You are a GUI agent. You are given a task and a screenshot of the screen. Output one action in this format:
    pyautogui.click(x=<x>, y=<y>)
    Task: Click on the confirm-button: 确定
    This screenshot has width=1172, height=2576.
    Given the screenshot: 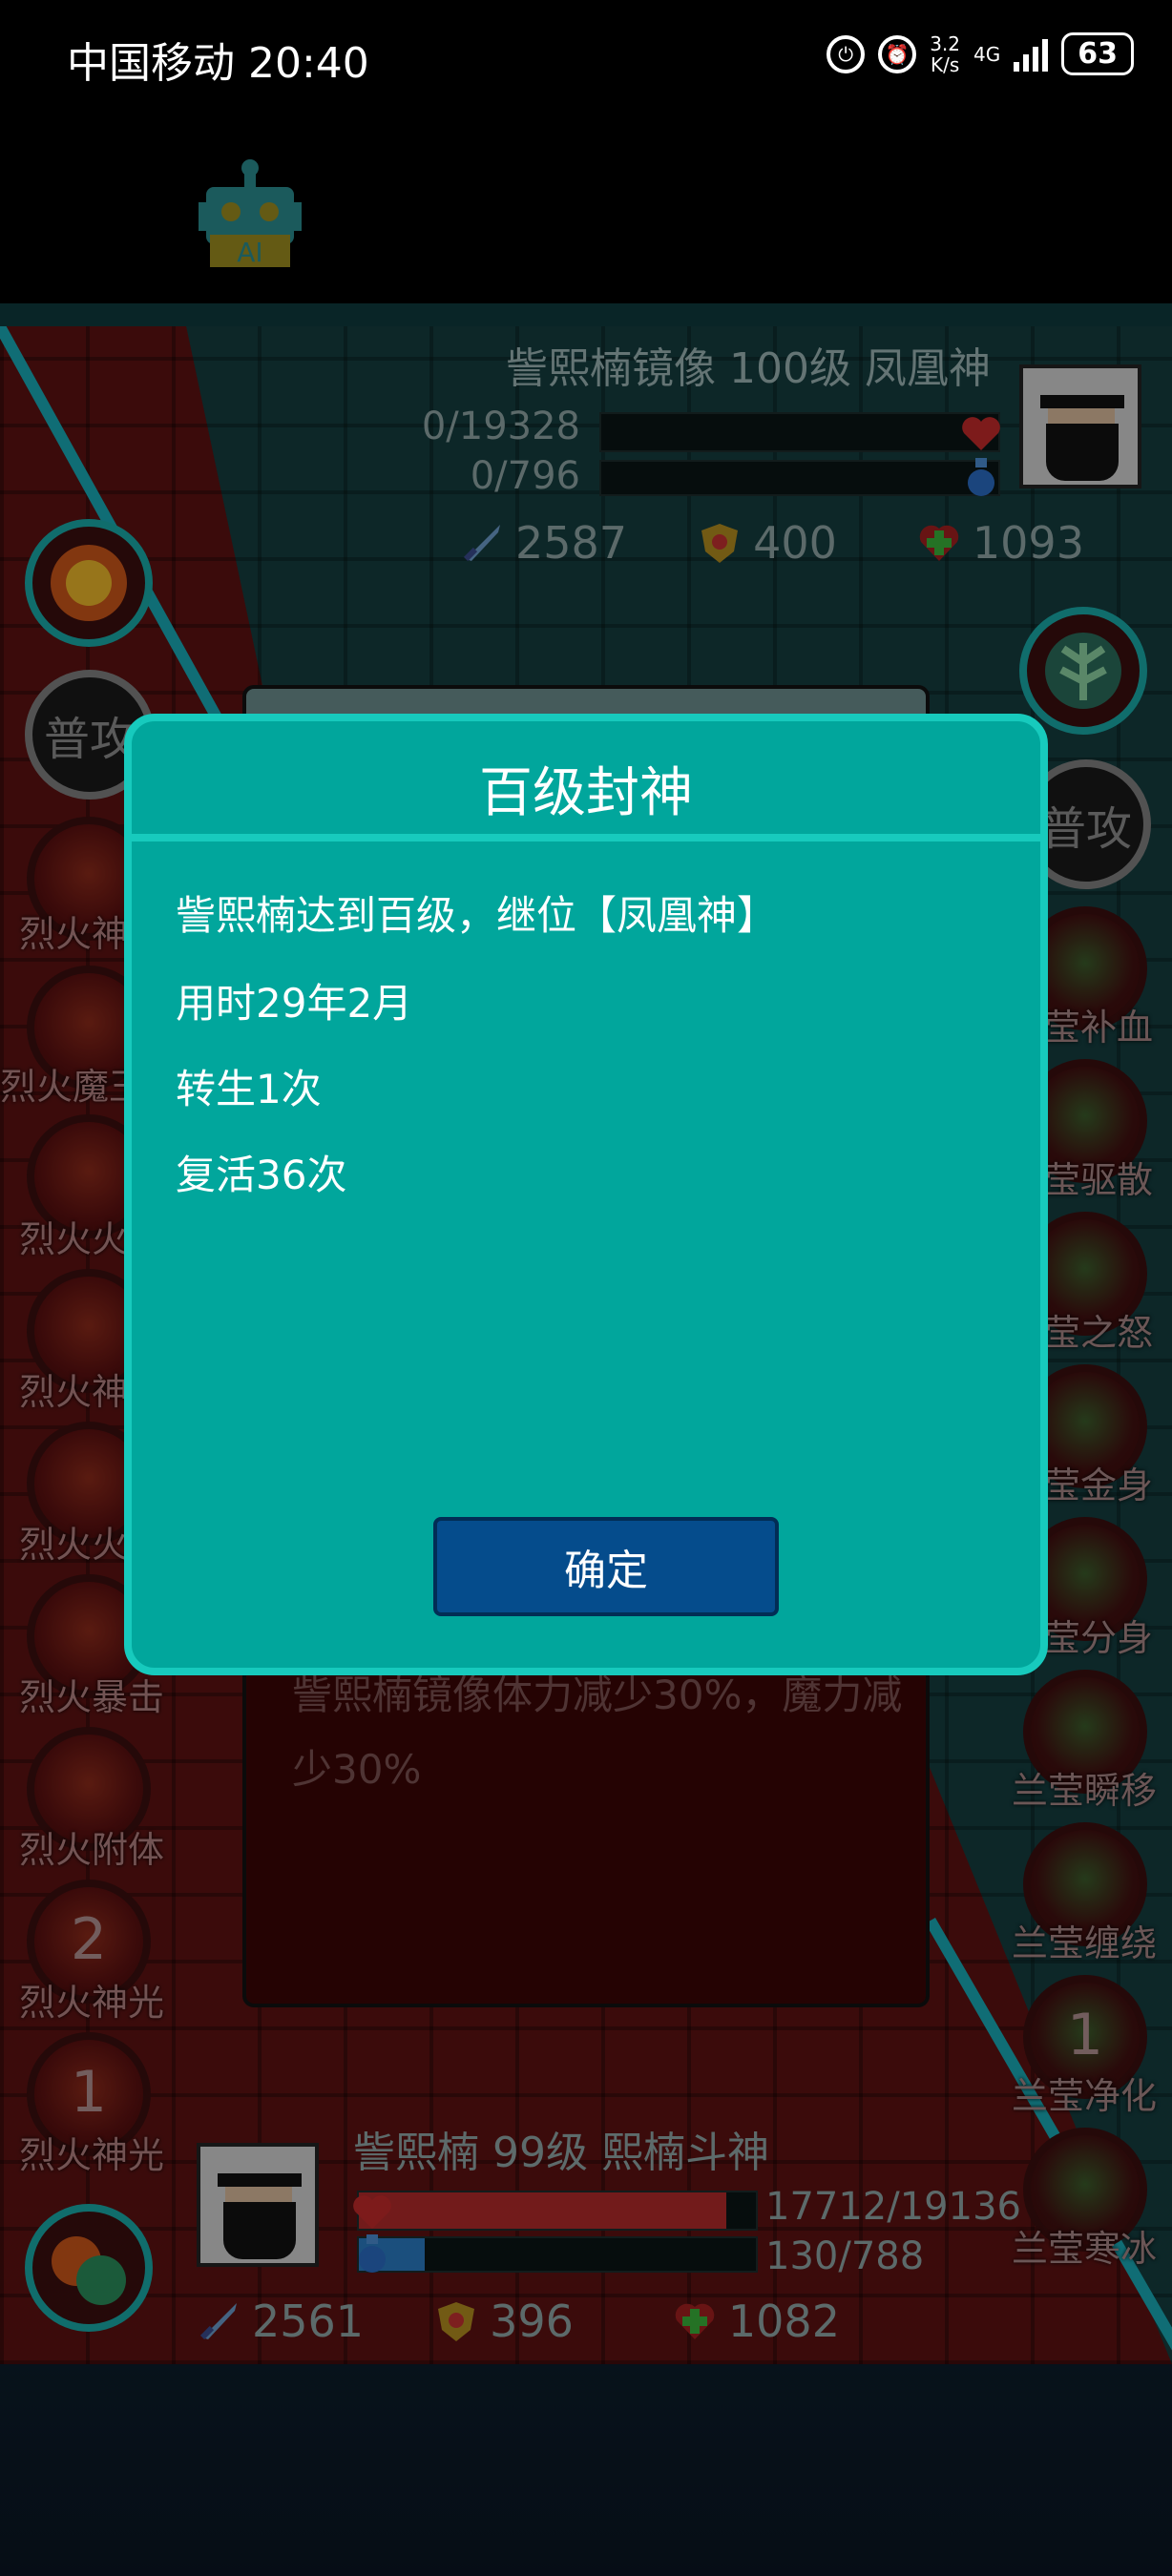 What is the action you would take?
    pyautogui.click(x=606, y=1566)
    